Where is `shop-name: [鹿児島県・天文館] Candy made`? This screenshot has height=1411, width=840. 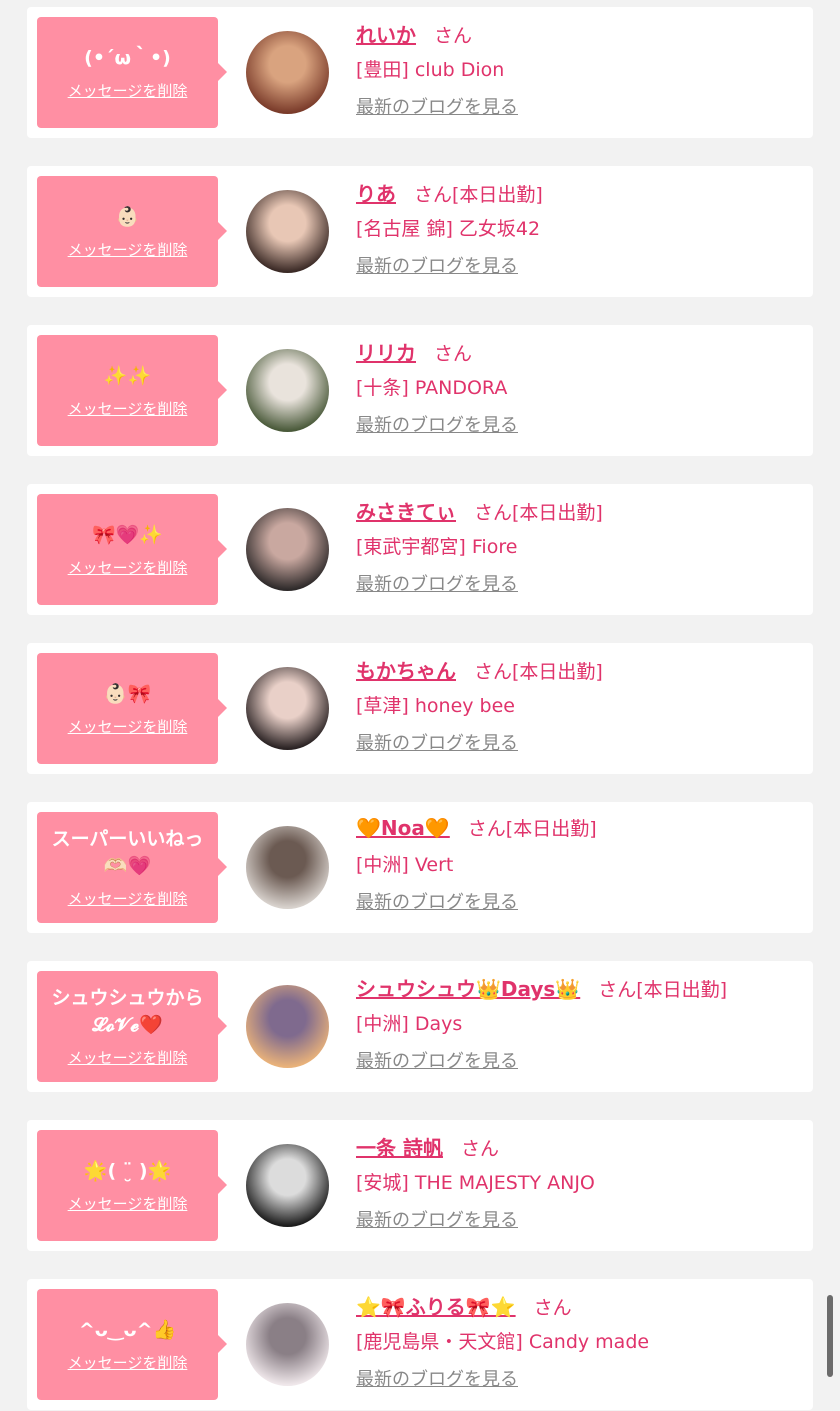
shop-name: [鹿児島県・天文館] Candy made is located at coordinates (503, 1342).